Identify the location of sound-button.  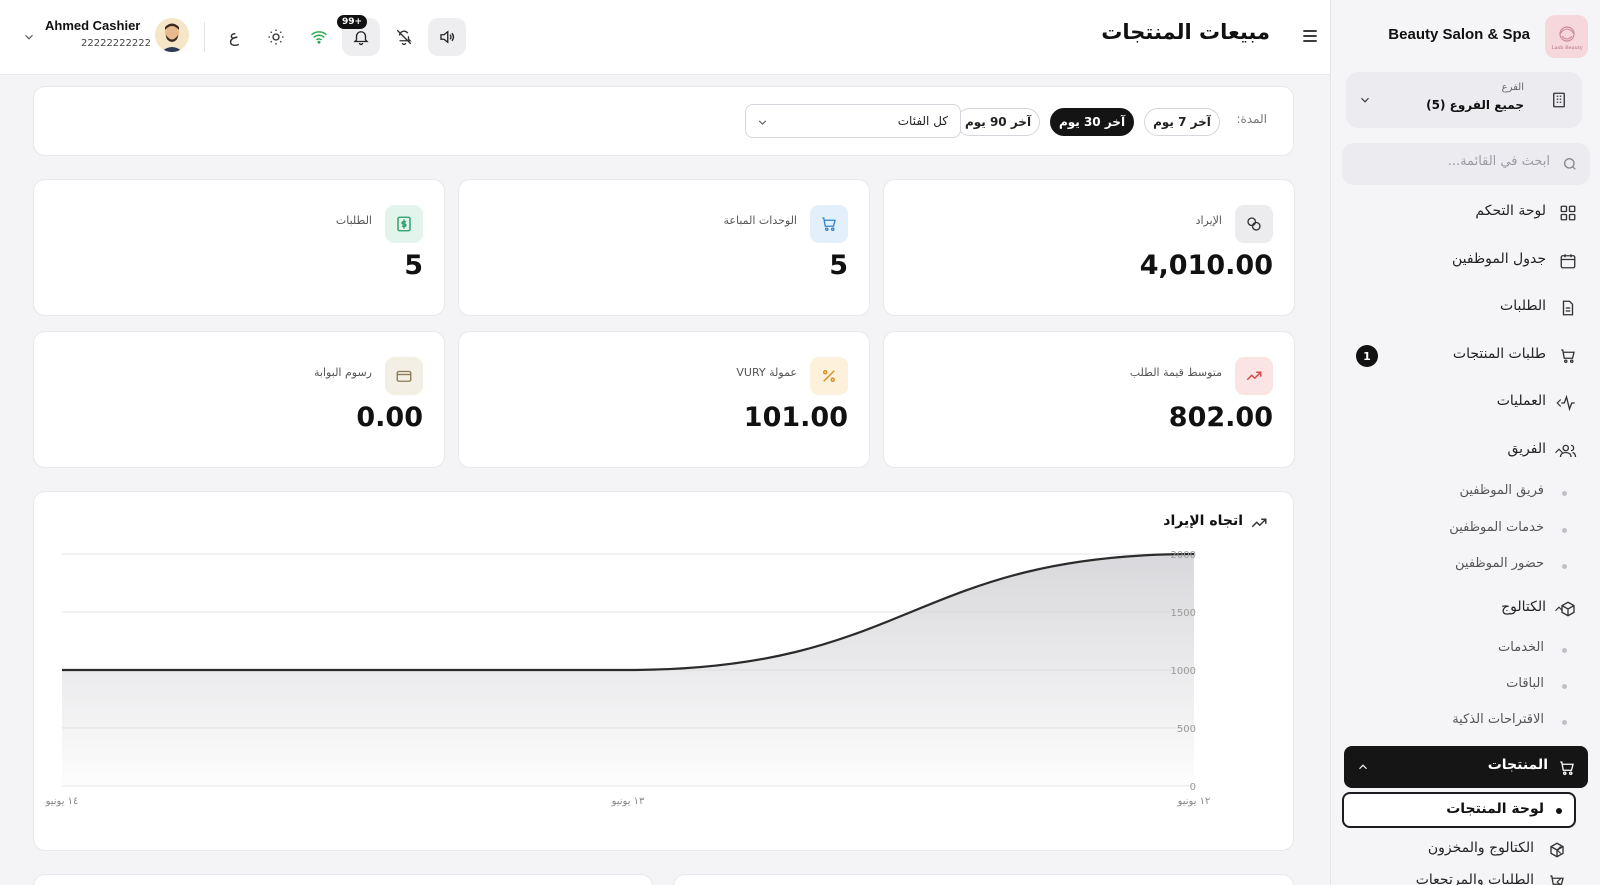
(447, 37).